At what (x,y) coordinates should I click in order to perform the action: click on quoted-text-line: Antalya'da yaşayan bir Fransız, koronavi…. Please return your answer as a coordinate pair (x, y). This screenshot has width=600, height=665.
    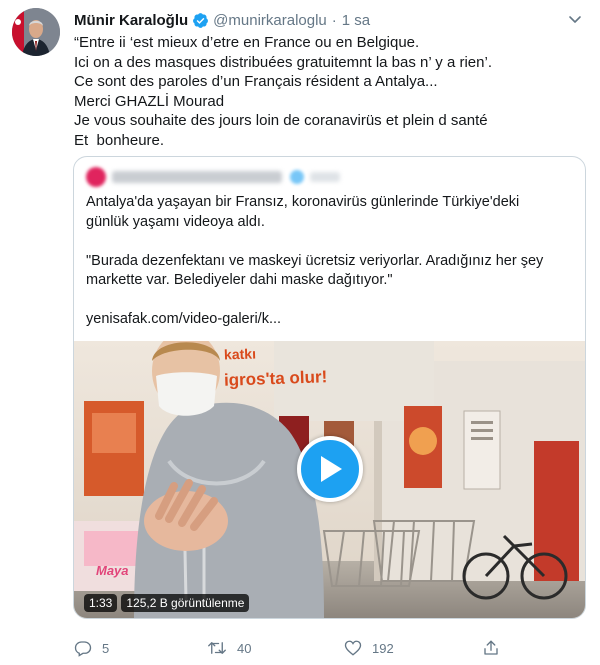
    Looking at the image, I should click on (303, 202).